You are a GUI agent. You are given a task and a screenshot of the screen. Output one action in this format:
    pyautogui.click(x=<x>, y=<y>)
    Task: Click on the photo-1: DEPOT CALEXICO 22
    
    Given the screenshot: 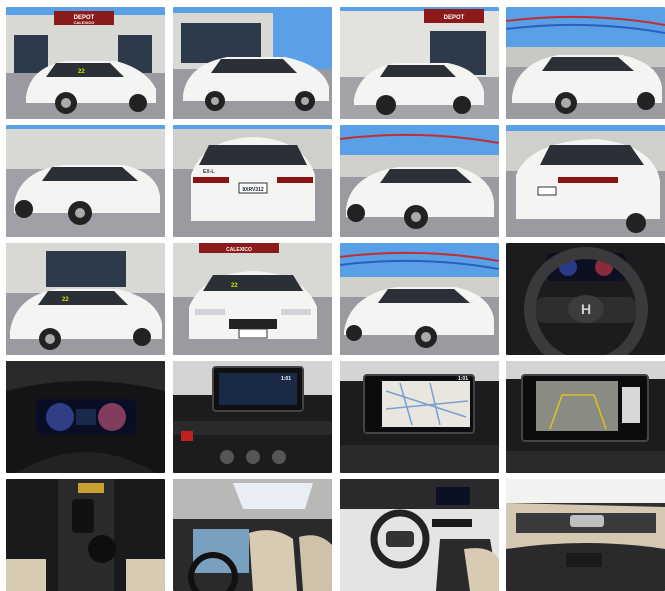 What is the action you would take?
    pyautogui.click(x=85, y=63)
    